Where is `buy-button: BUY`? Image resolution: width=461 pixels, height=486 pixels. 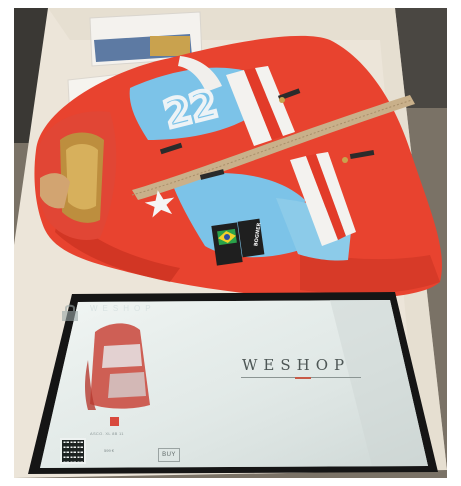
buy-button: BUY is located at coordinates (169, 455).